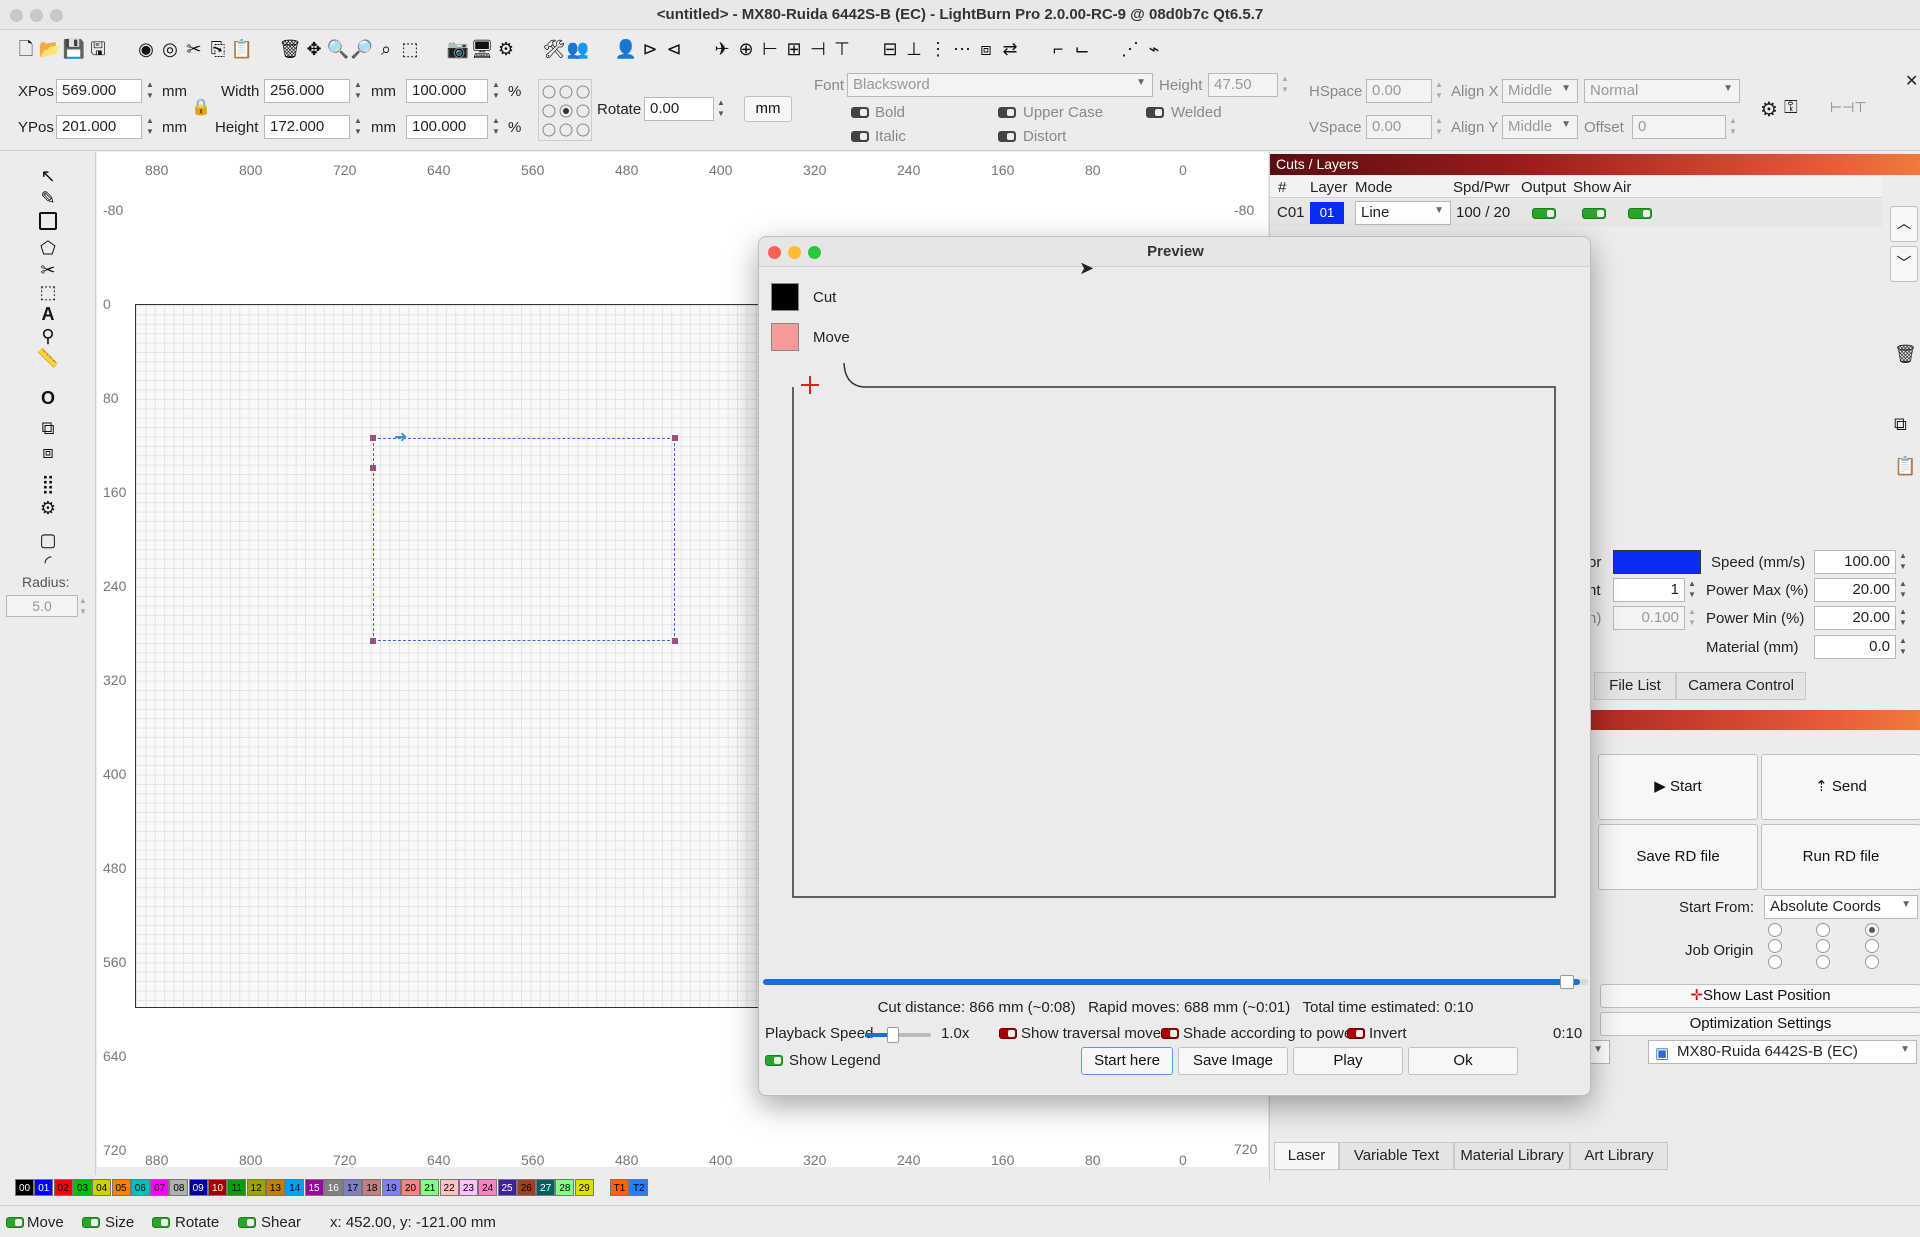 The image size is (1920, 1237). Describe the element at coordinates (1000, 85) in the screenshot. I see `font-select: Blacksword ▼` at that location.